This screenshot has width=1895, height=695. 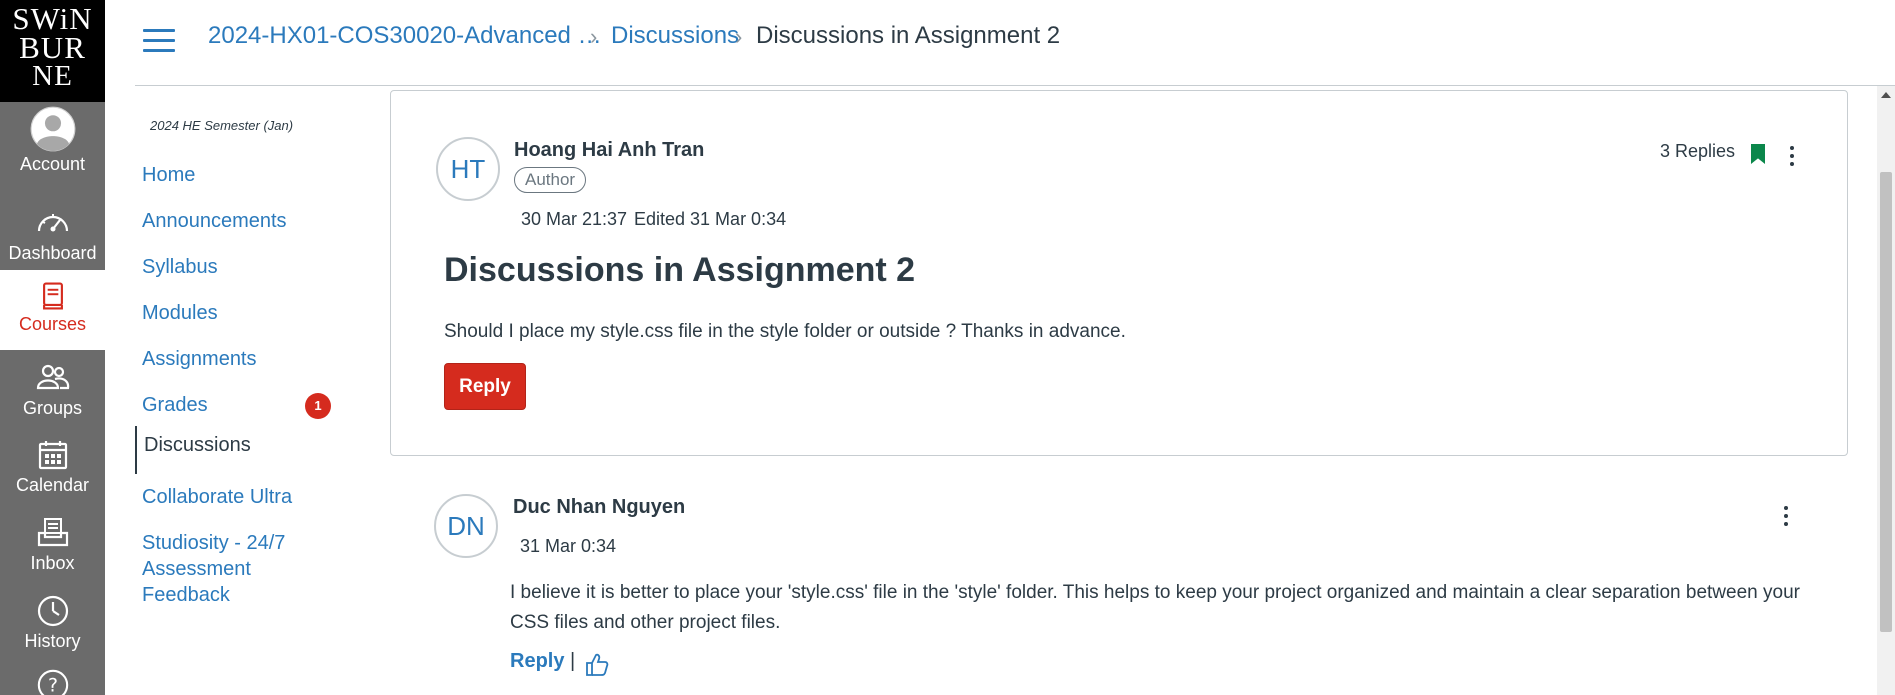 I want to click on reply-author-name: Duc Nhan Nguyen, so click(x=599, y=507).